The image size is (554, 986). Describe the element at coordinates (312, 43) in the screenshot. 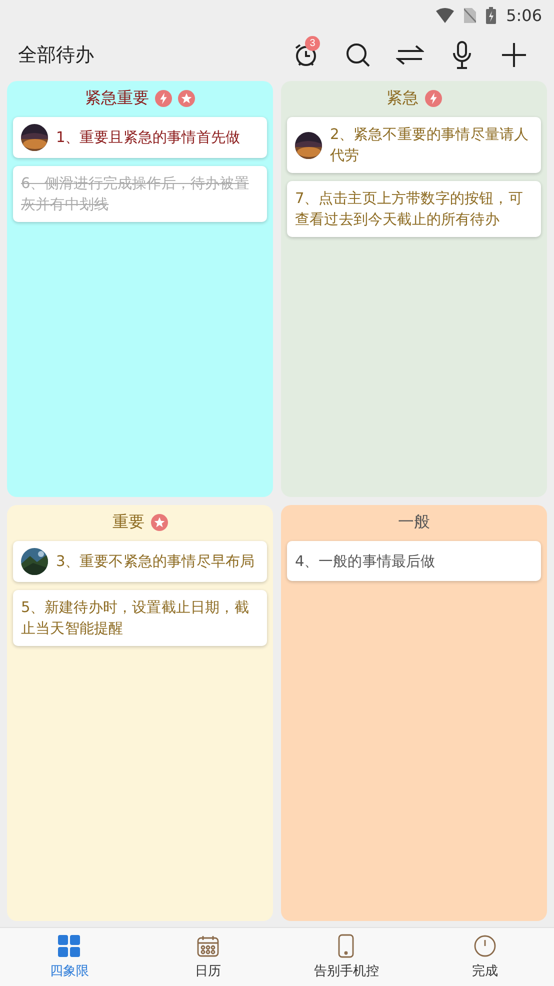

I see `count-badge: 3` at that location.